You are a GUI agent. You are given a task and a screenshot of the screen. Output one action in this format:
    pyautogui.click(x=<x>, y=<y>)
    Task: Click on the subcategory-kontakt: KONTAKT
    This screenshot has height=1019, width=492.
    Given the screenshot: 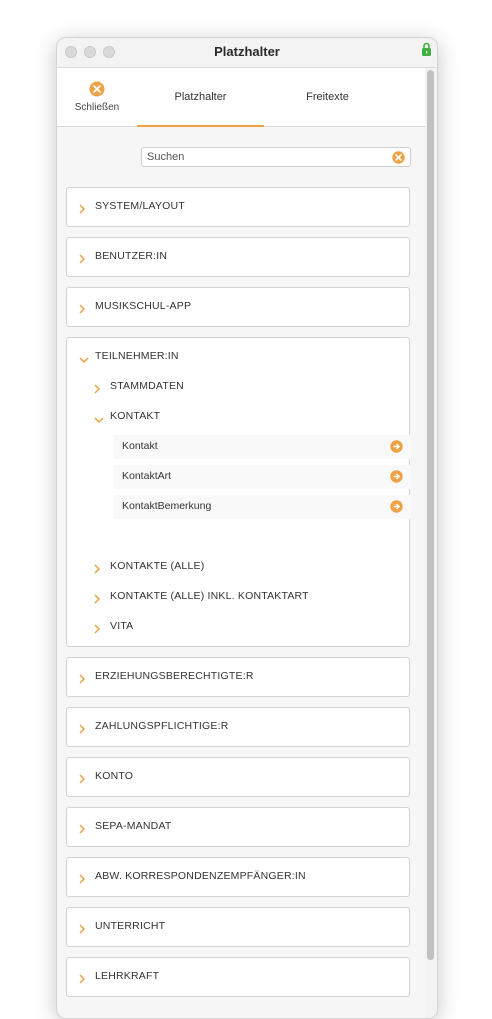 What is the action you would take?
    pyautogui.click(x=246, y=417)
    